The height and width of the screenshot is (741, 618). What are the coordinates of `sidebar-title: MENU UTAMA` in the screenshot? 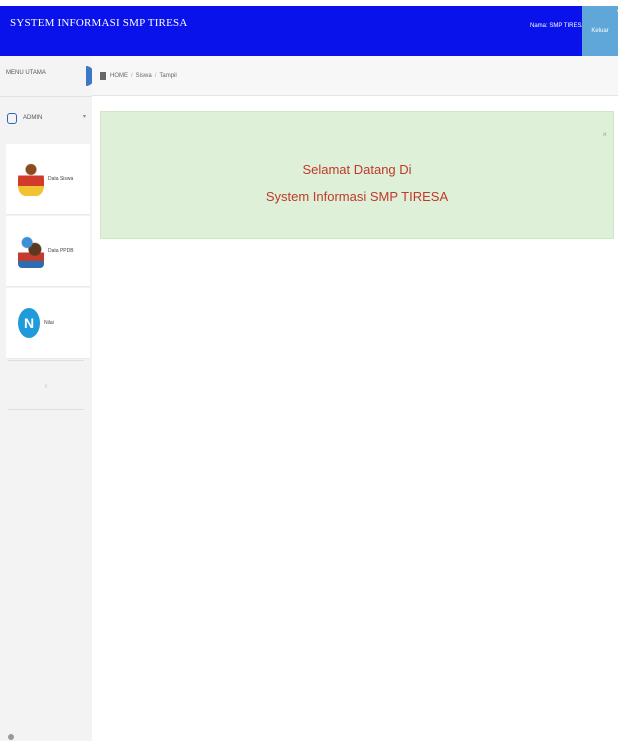 It's located at (26, 73).